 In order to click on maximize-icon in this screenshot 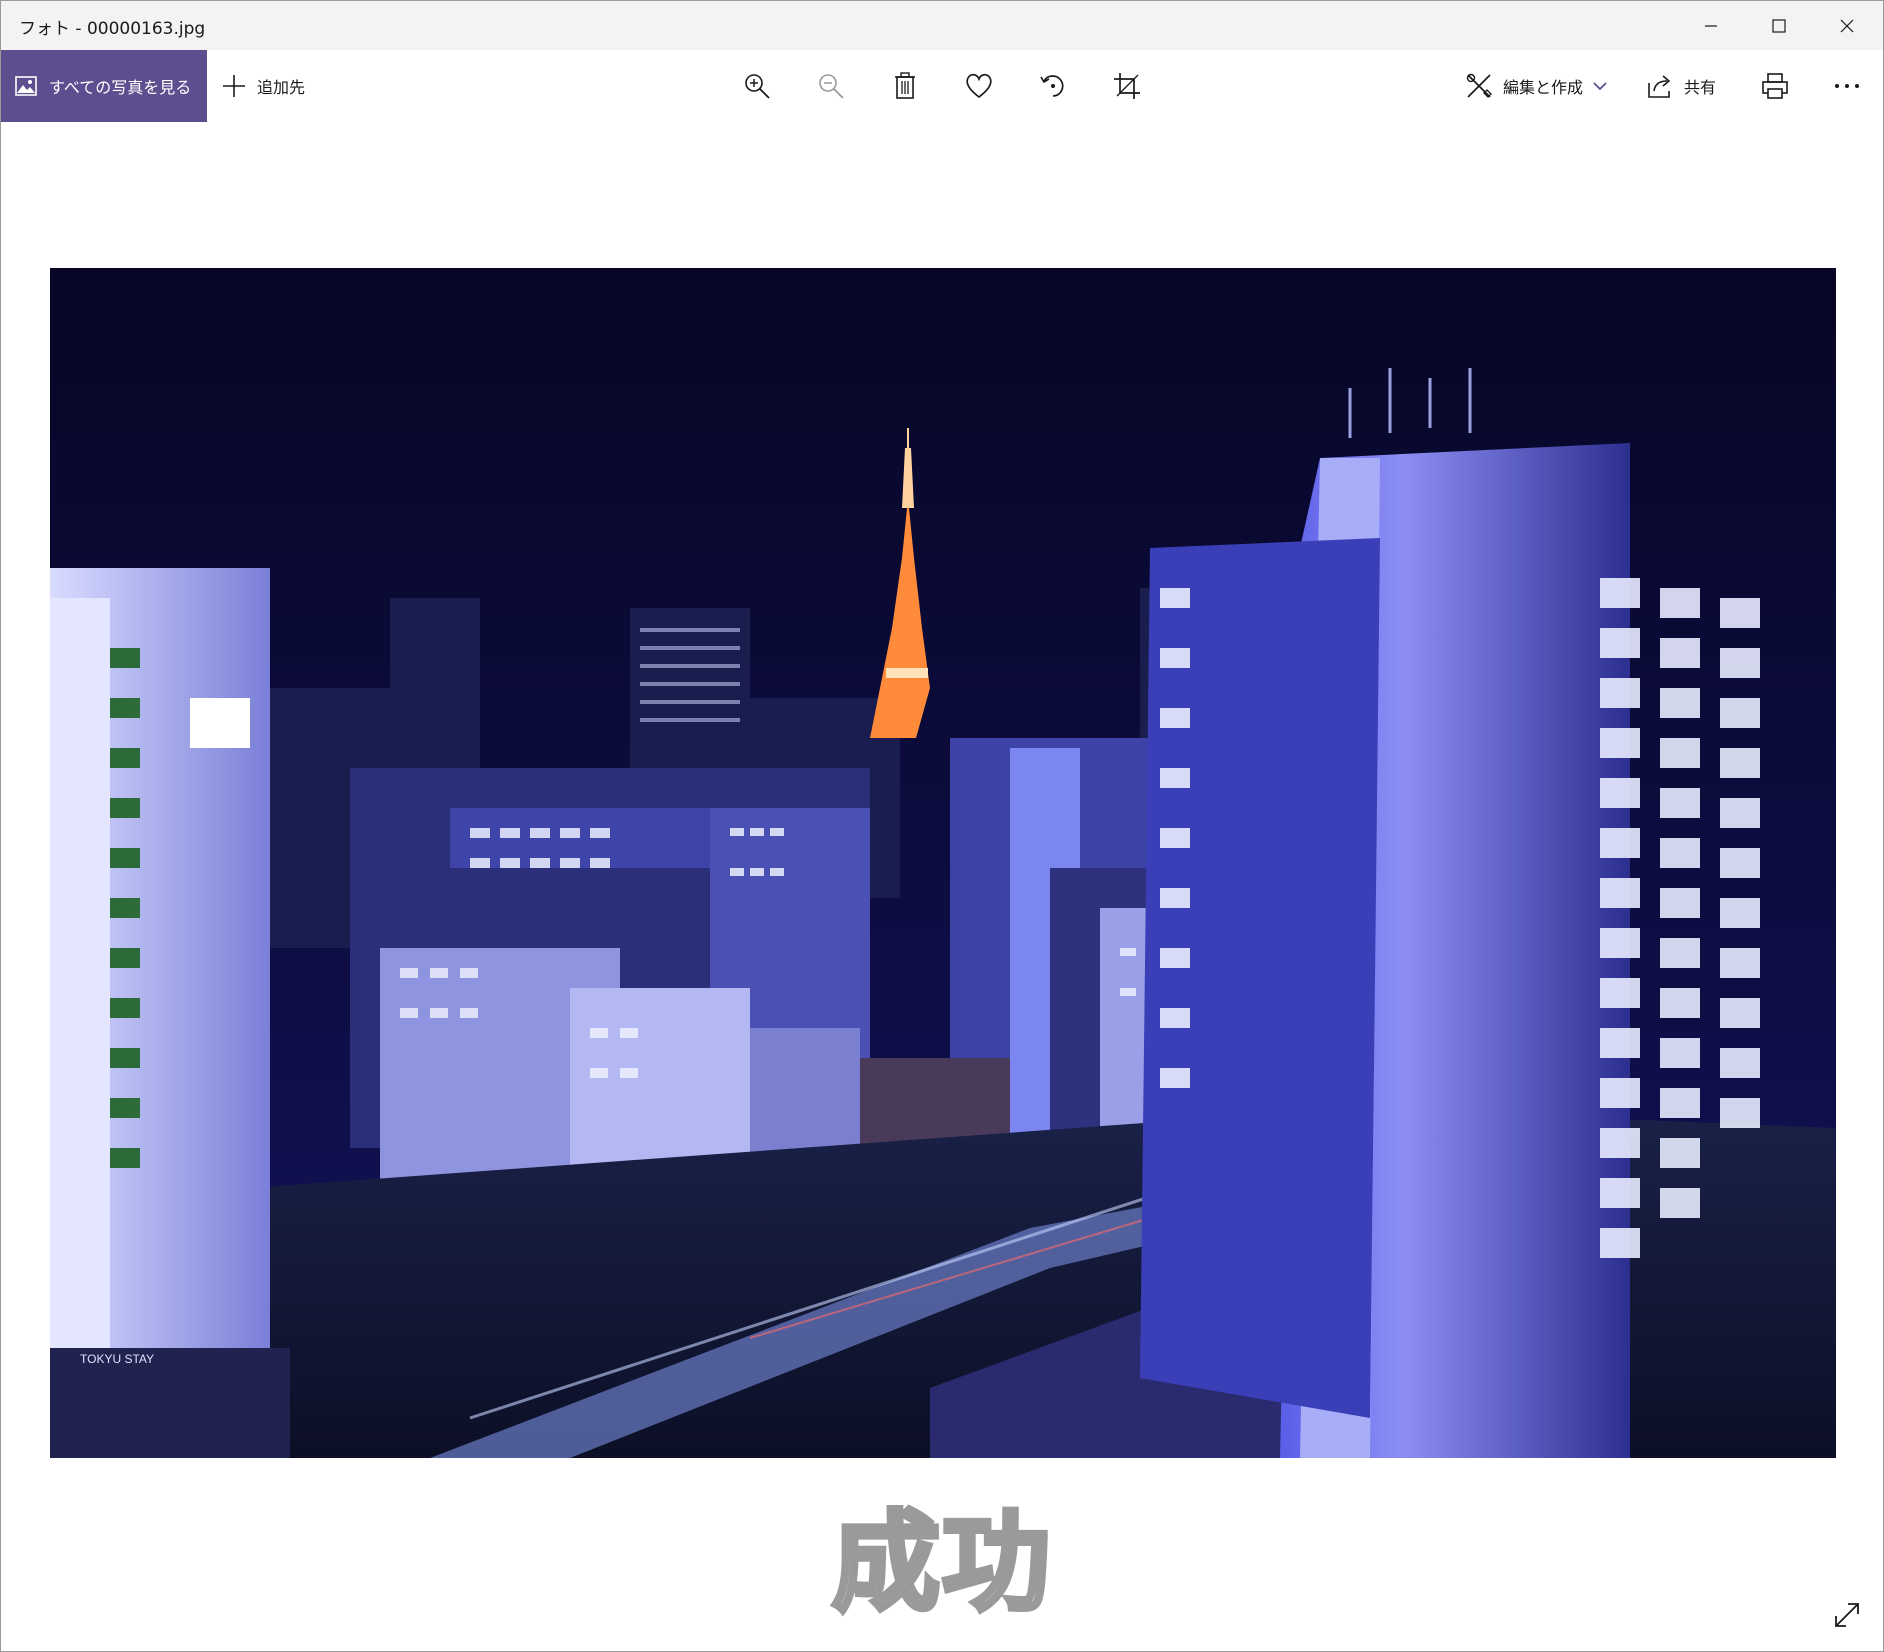, I will do `click(1779, 25)`.